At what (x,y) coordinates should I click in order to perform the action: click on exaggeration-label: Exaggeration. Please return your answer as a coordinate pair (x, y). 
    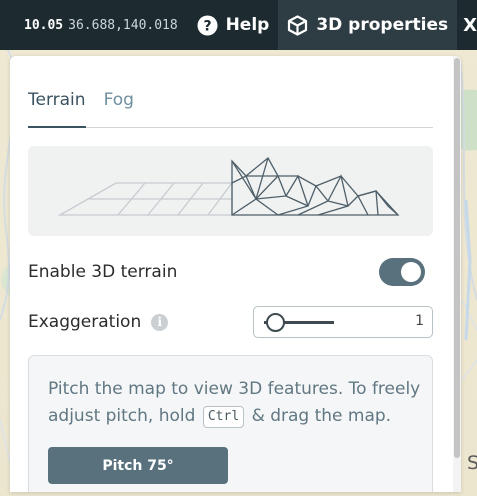
    Looking at the image, I should click on (85, 322).